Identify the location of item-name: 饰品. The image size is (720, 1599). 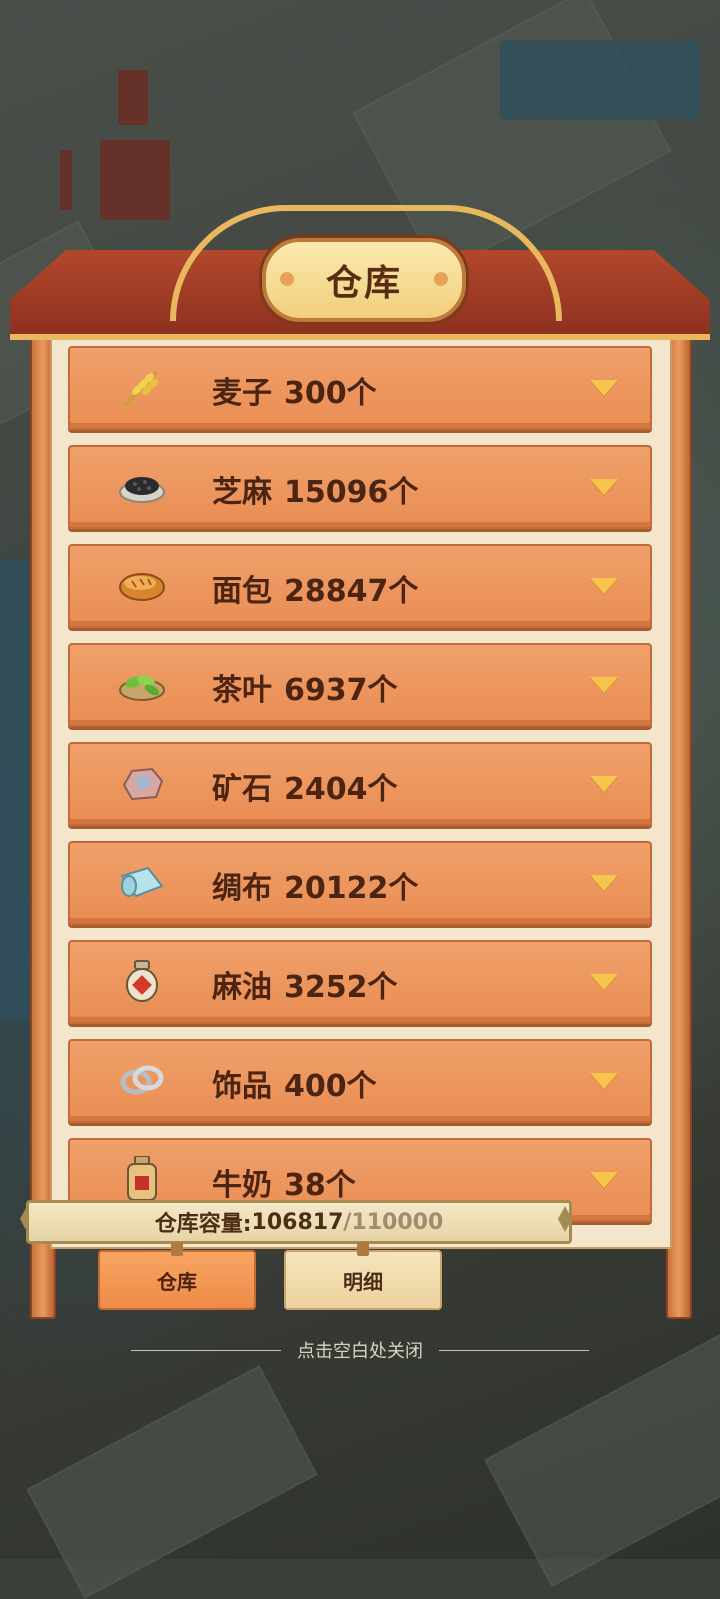
(242, 1086).